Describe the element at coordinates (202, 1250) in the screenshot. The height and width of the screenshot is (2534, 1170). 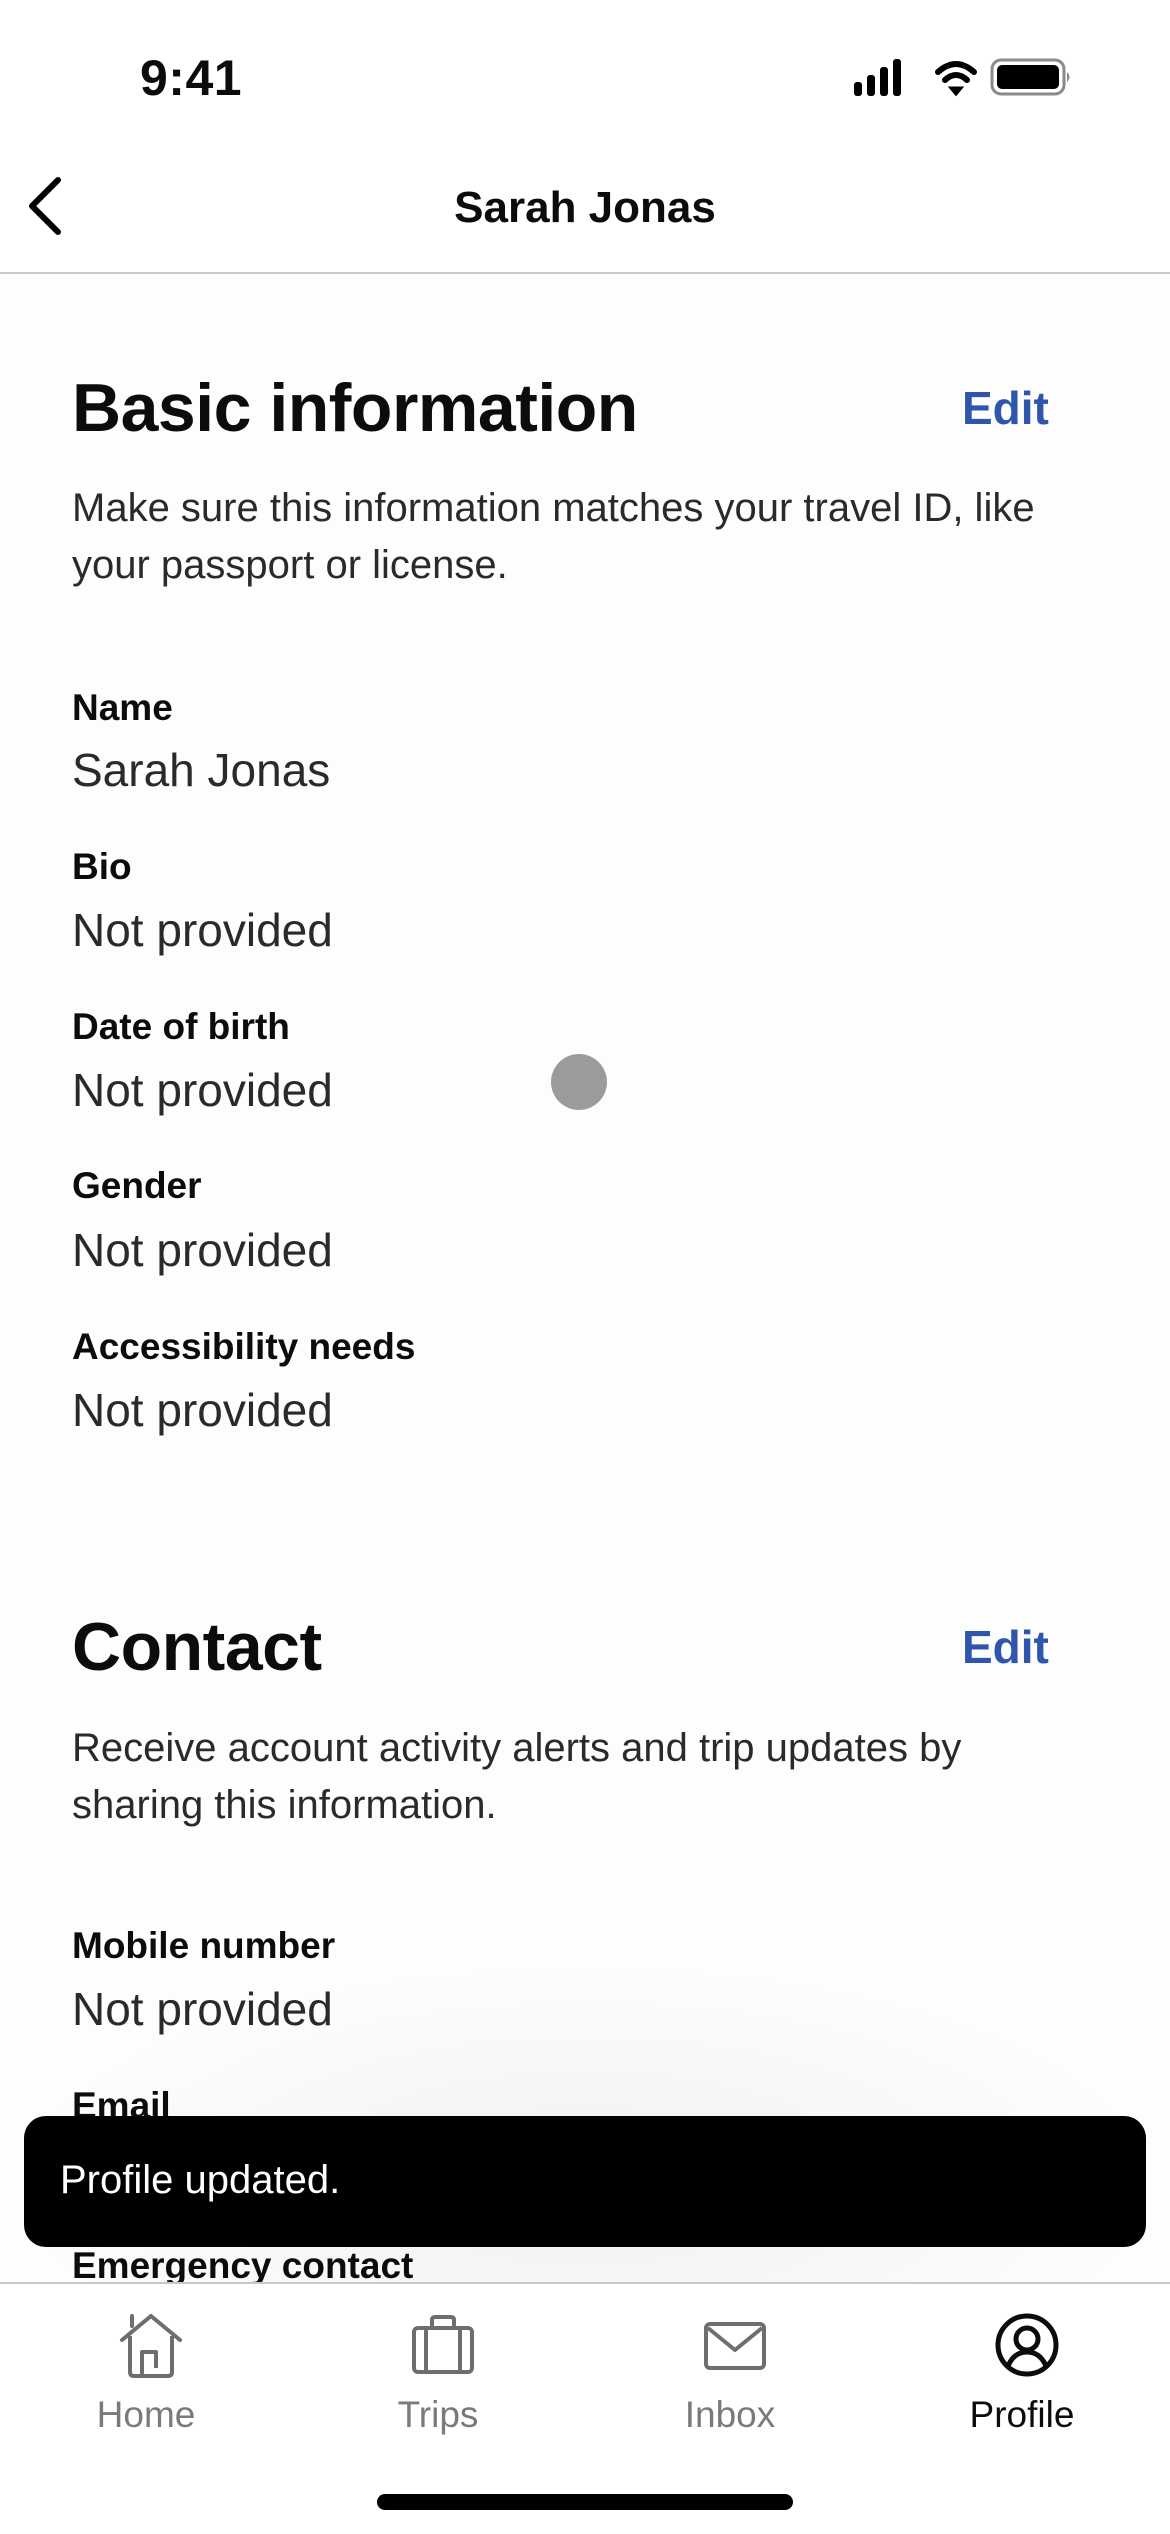
I see `field-value-gender: Not provided` at that location.